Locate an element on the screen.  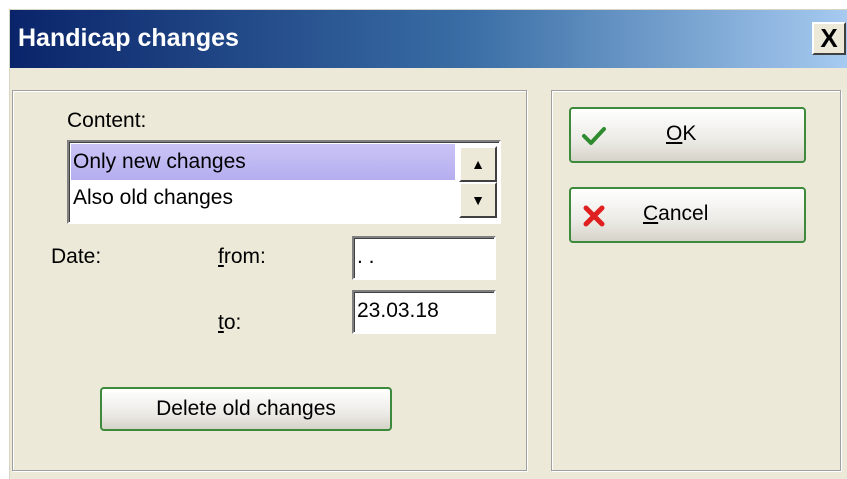
ok-button: OK is located at coordinates (687, 135).